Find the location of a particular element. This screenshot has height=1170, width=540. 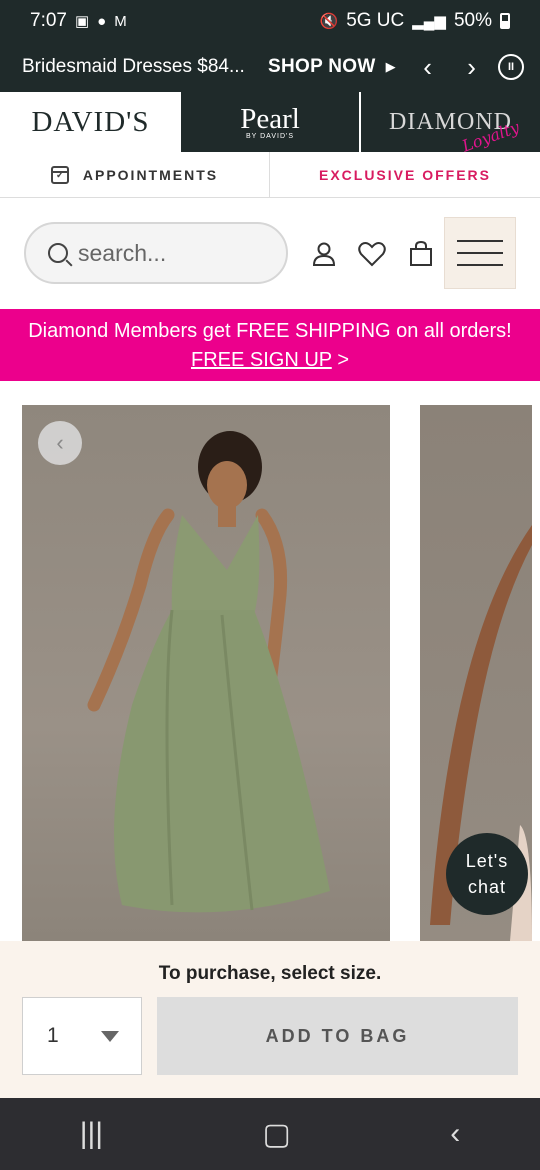

davids-logo-tab: DAVID'S is located at coordinates (90, 122).